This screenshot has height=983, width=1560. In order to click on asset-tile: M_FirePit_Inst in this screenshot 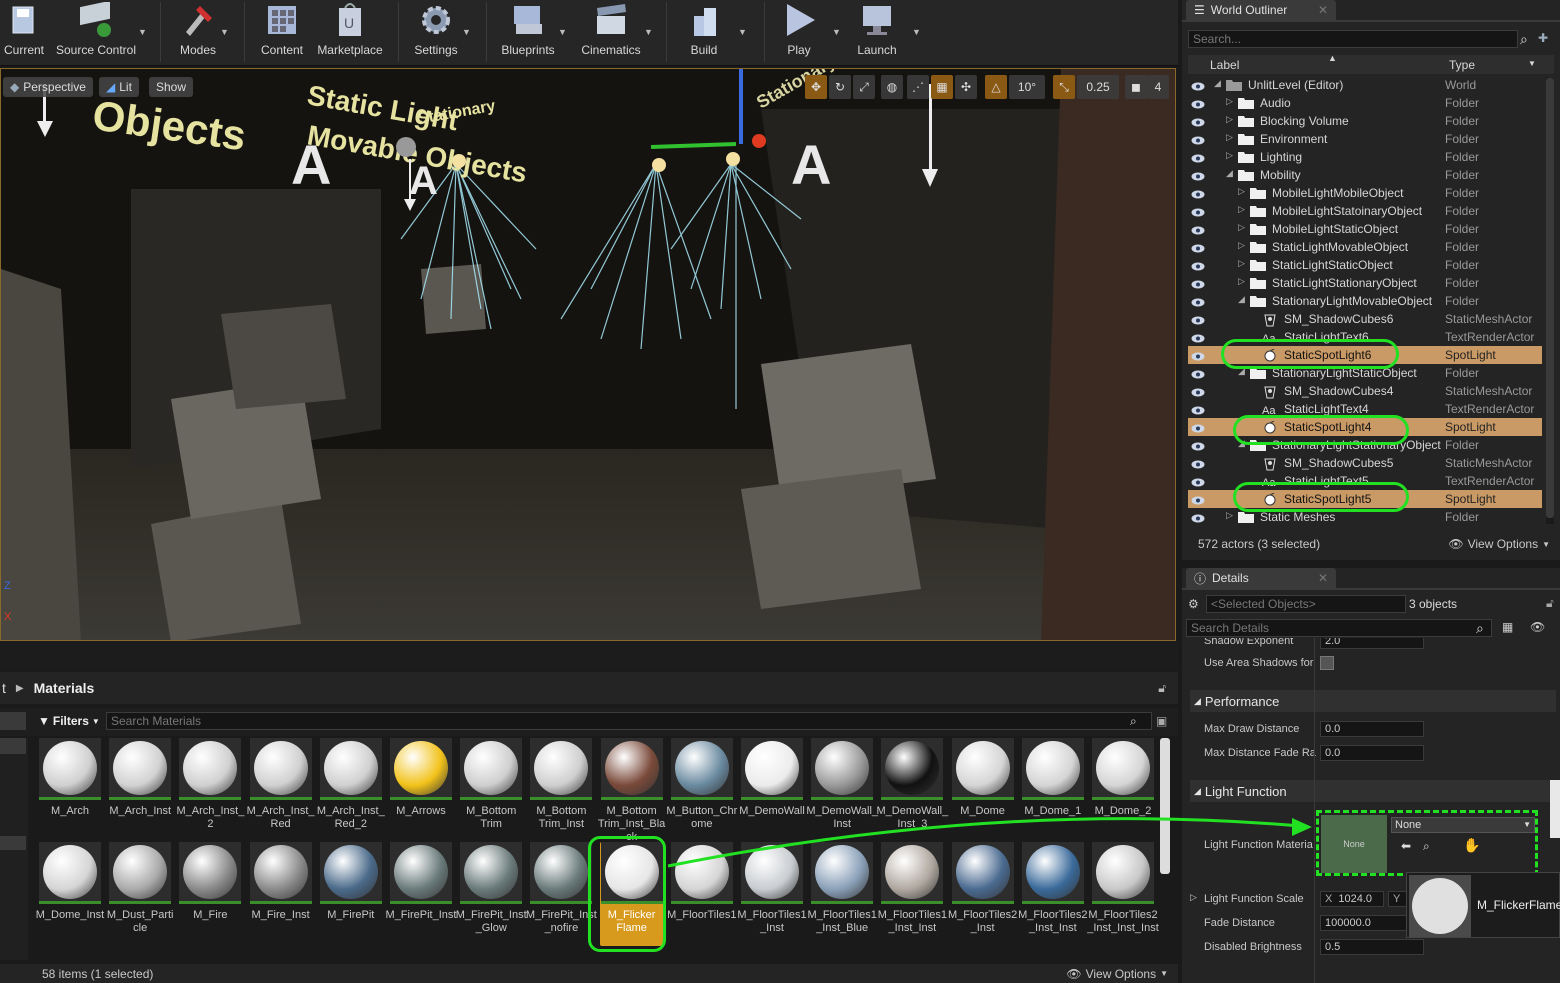, I will do `click(421, 894)`.